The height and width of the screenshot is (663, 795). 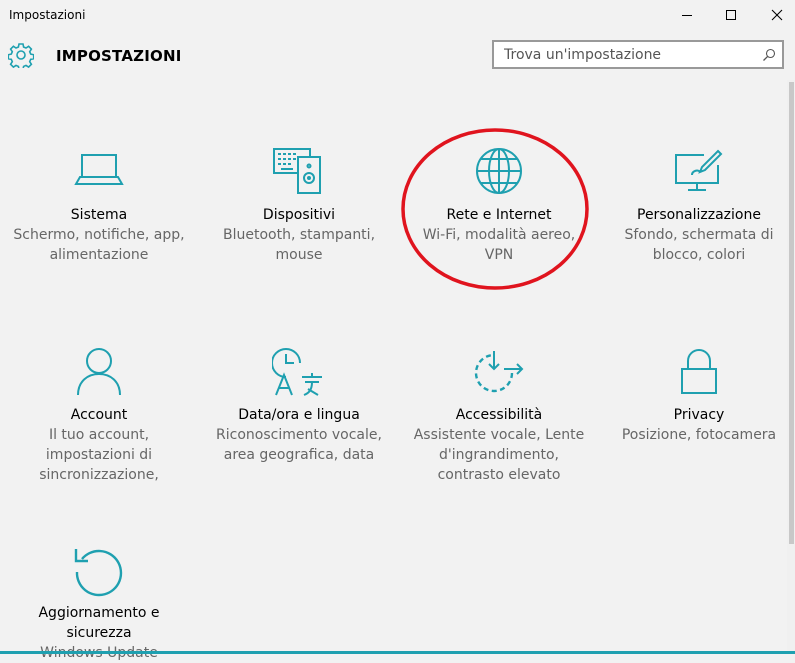 I want to click on minimize-icon, so click(x=687, y=15).